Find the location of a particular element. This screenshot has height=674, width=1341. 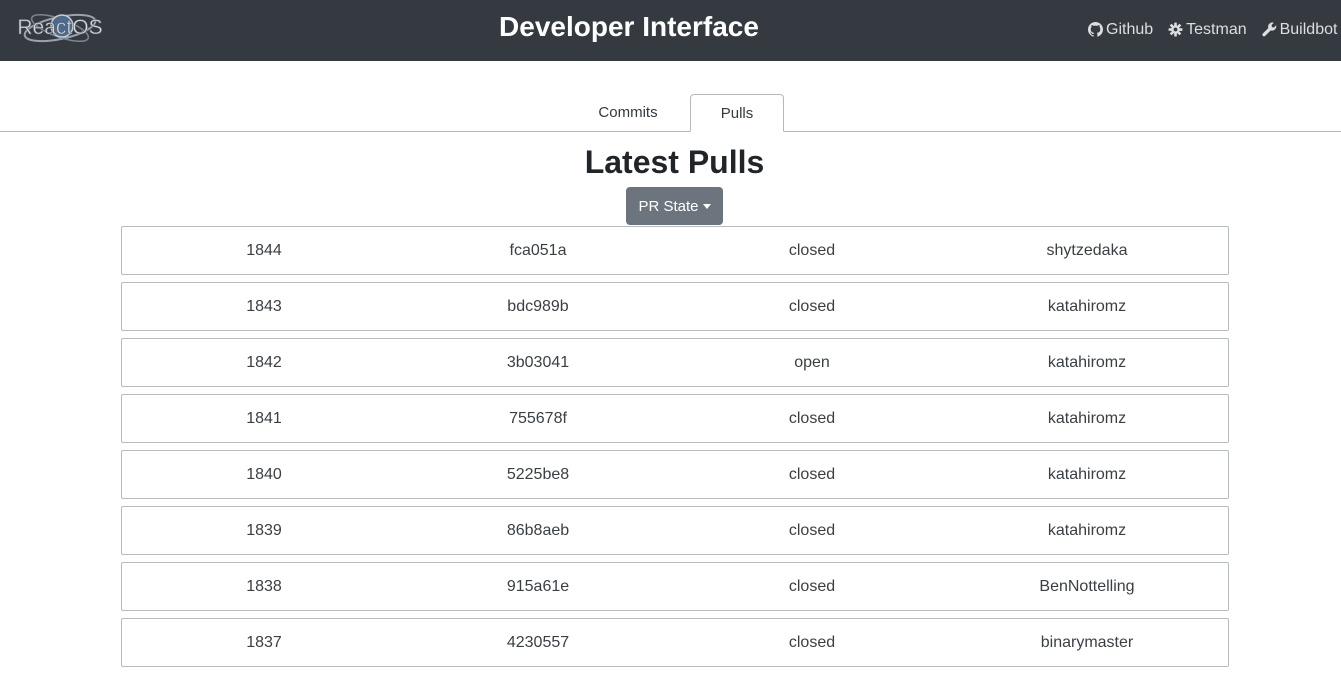

pull-commit-sha: bdc989b is located at coordinates (538, 306).